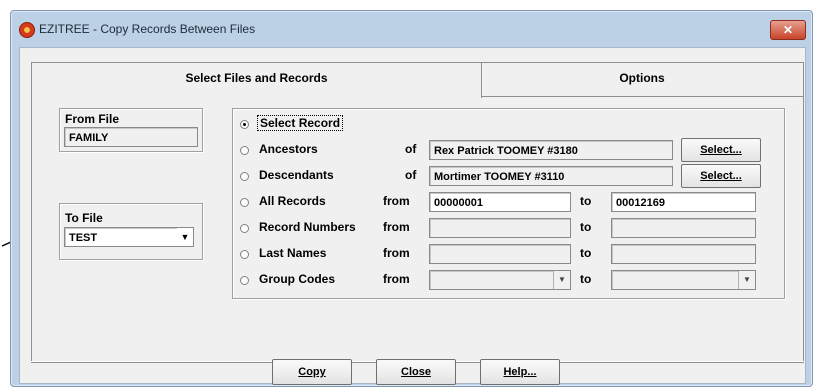 The height and width of the screenshot is (388, 814). What do you see at coordinates (411, 29) in the screenshot?
I see `title-bar: EZITREE - Copy Records Between Files ✕` at bounding box center [411, 29].